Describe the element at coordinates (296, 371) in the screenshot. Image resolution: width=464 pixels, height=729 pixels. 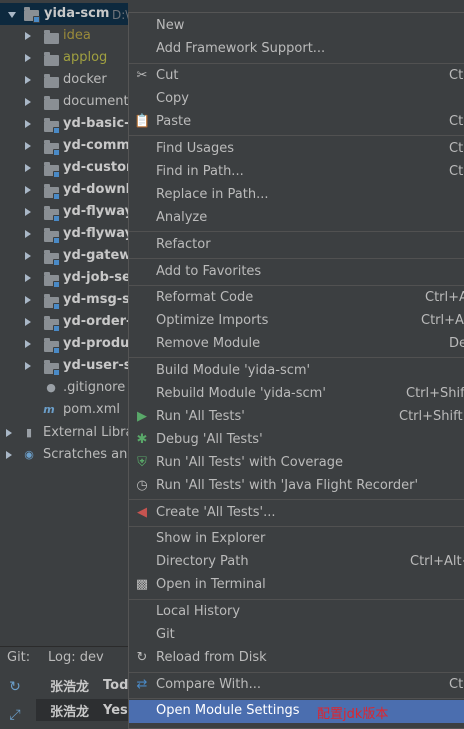
I see `menu-item-build-module: Build Module 'yida-scm'` at that location.